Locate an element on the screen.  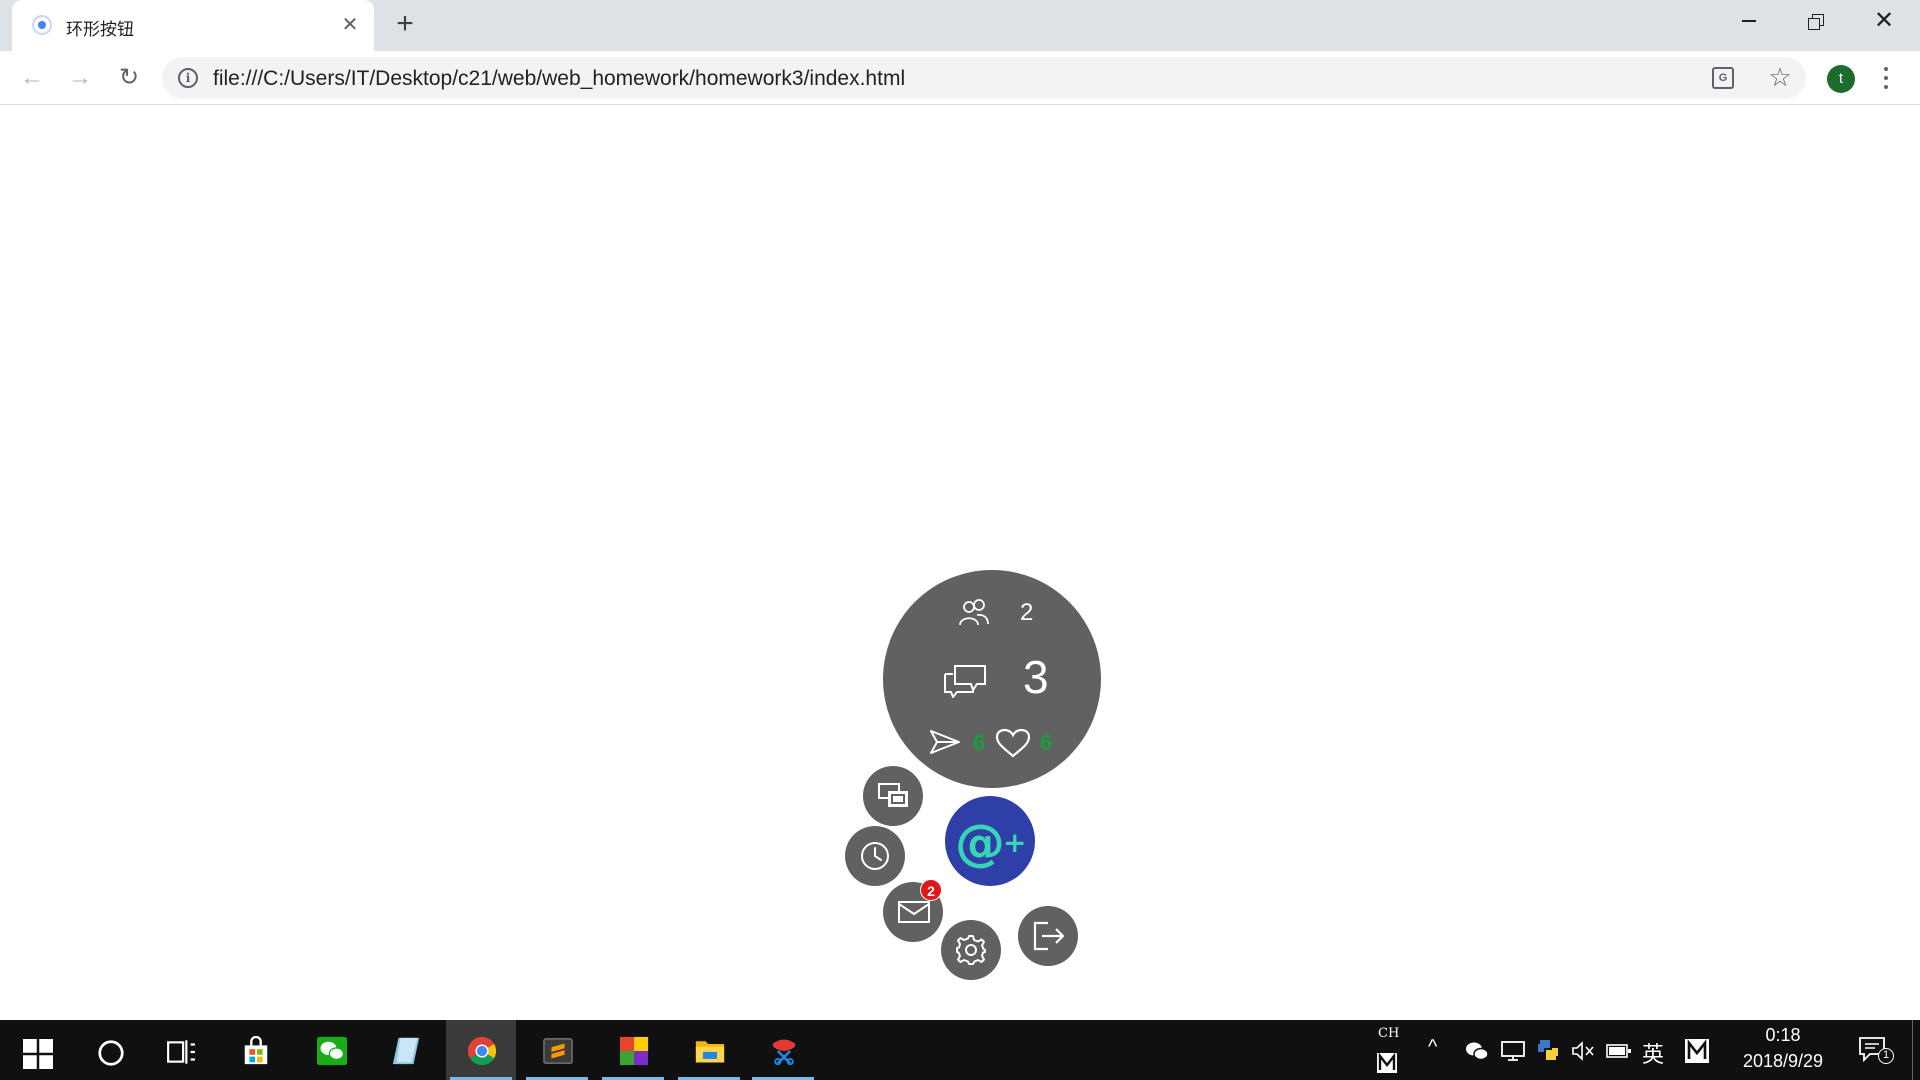
shares-count: 6 is located at coordinates (979, 742).